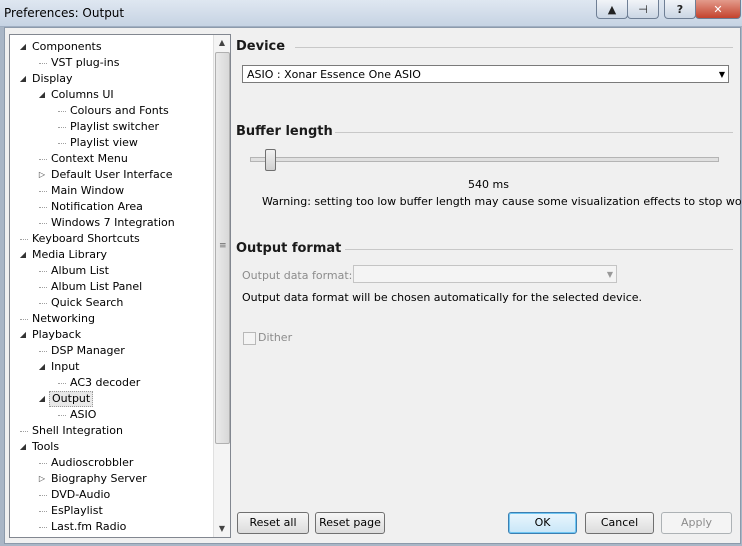 This screenshot has height=546, width=742. I want to click on scroll-up-icon: ▲, so click(222, 43).